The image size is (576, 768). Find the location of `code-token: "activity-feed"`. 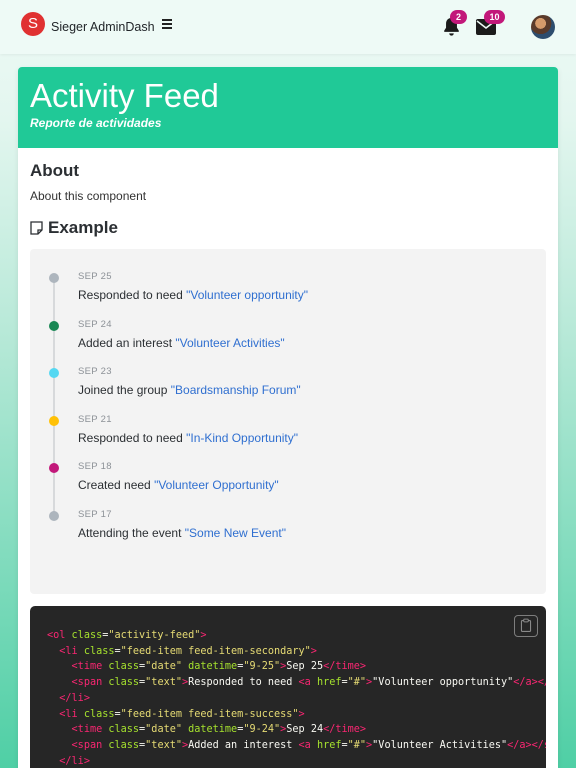

code-token: "activity-feed" is located at coordinates (154, 635).